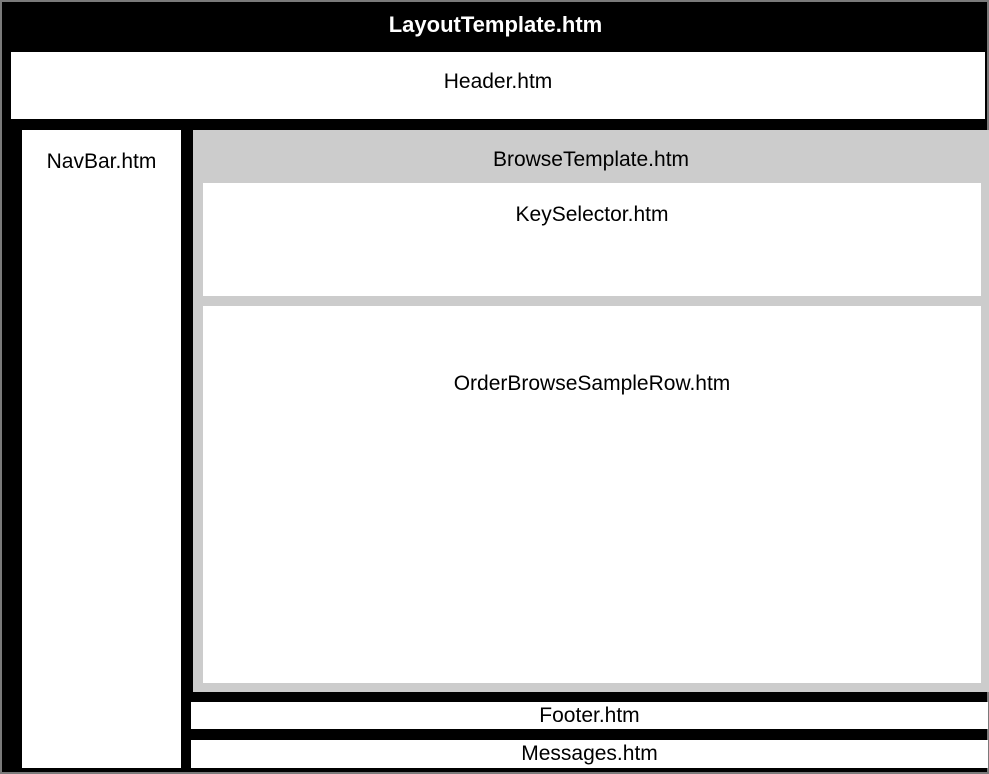 This screenshot has height=774, width=989. I want to click on messages-label: Messages.htm, so click(589, 753).